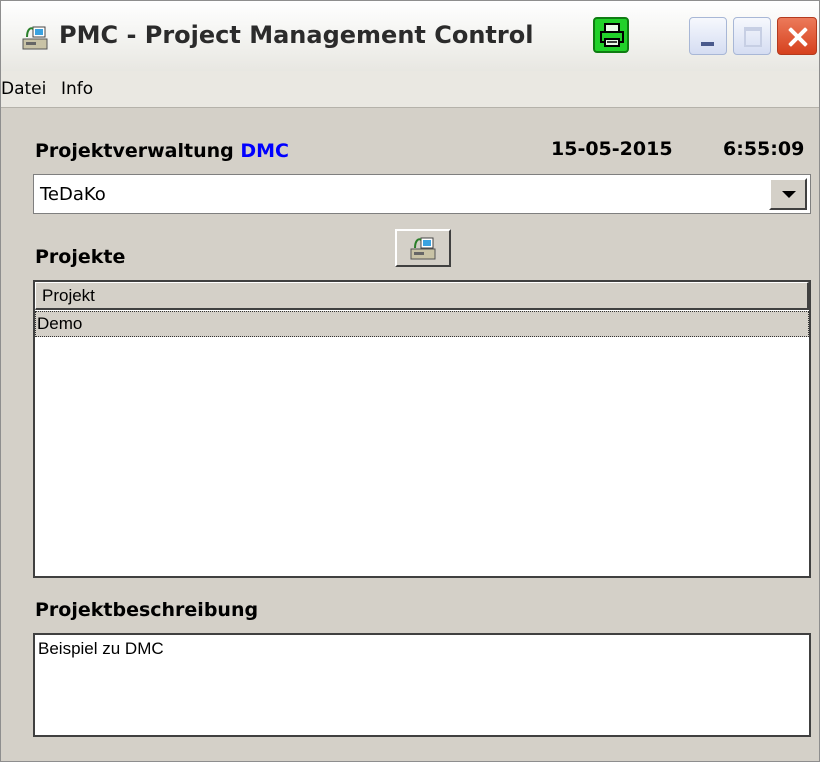 The image size is (820, 762). What do you see at coordinates (147, 610) in the screenshot?
I see `description-label: Projektbeschreibung` at bounding box center [147, 610].